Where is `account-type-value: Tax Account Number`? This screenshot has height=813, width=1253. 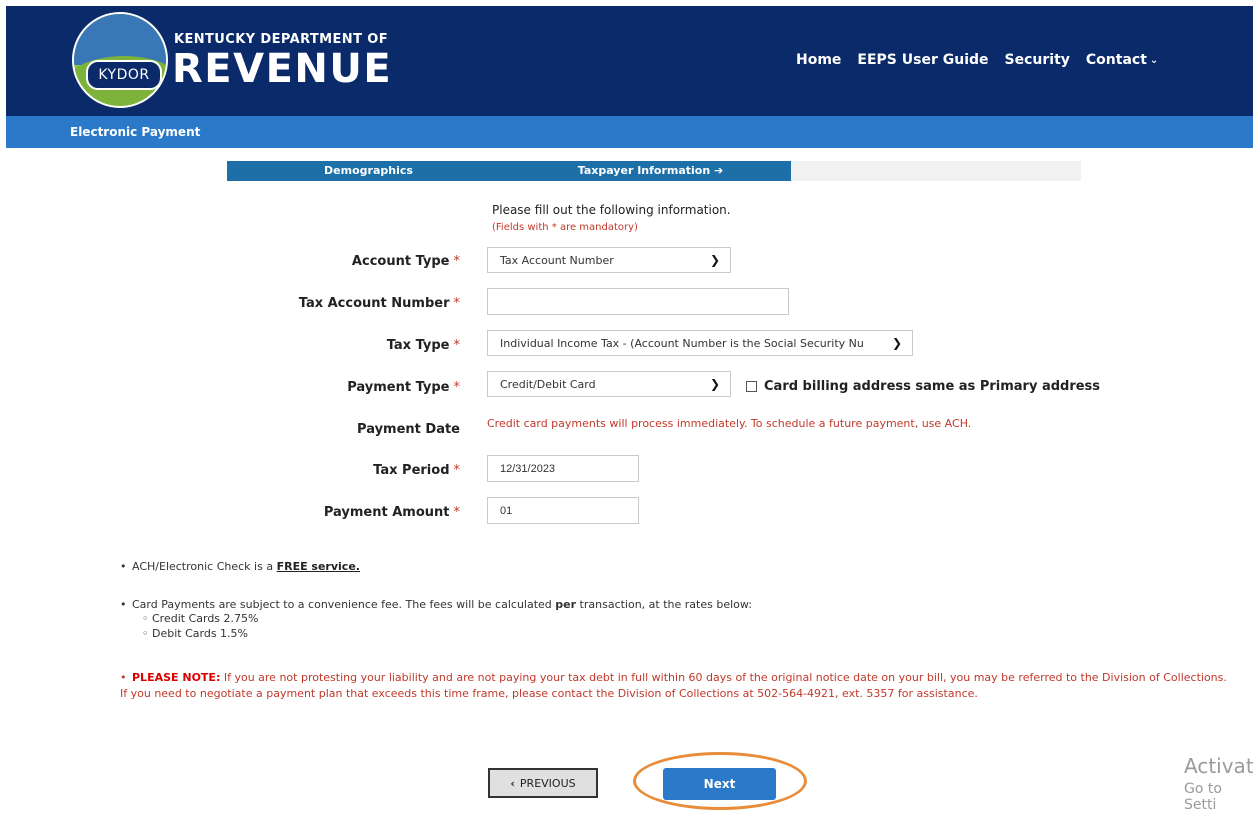 account-type-value: Tax Account Number is located at coordinates (557, 260).